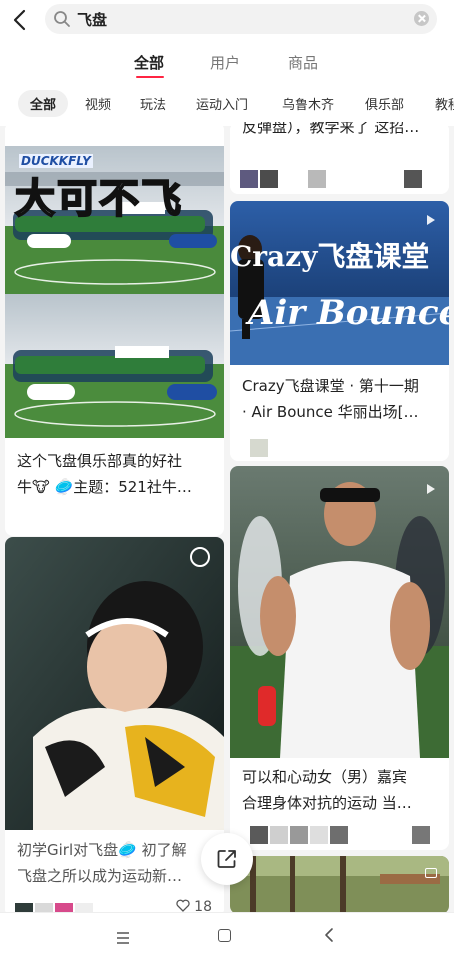  What do you see at coordinates (348, 313) in the screenshot?
I see `cover-title-line2: Air Bounce` at bounding box center [348, 313].